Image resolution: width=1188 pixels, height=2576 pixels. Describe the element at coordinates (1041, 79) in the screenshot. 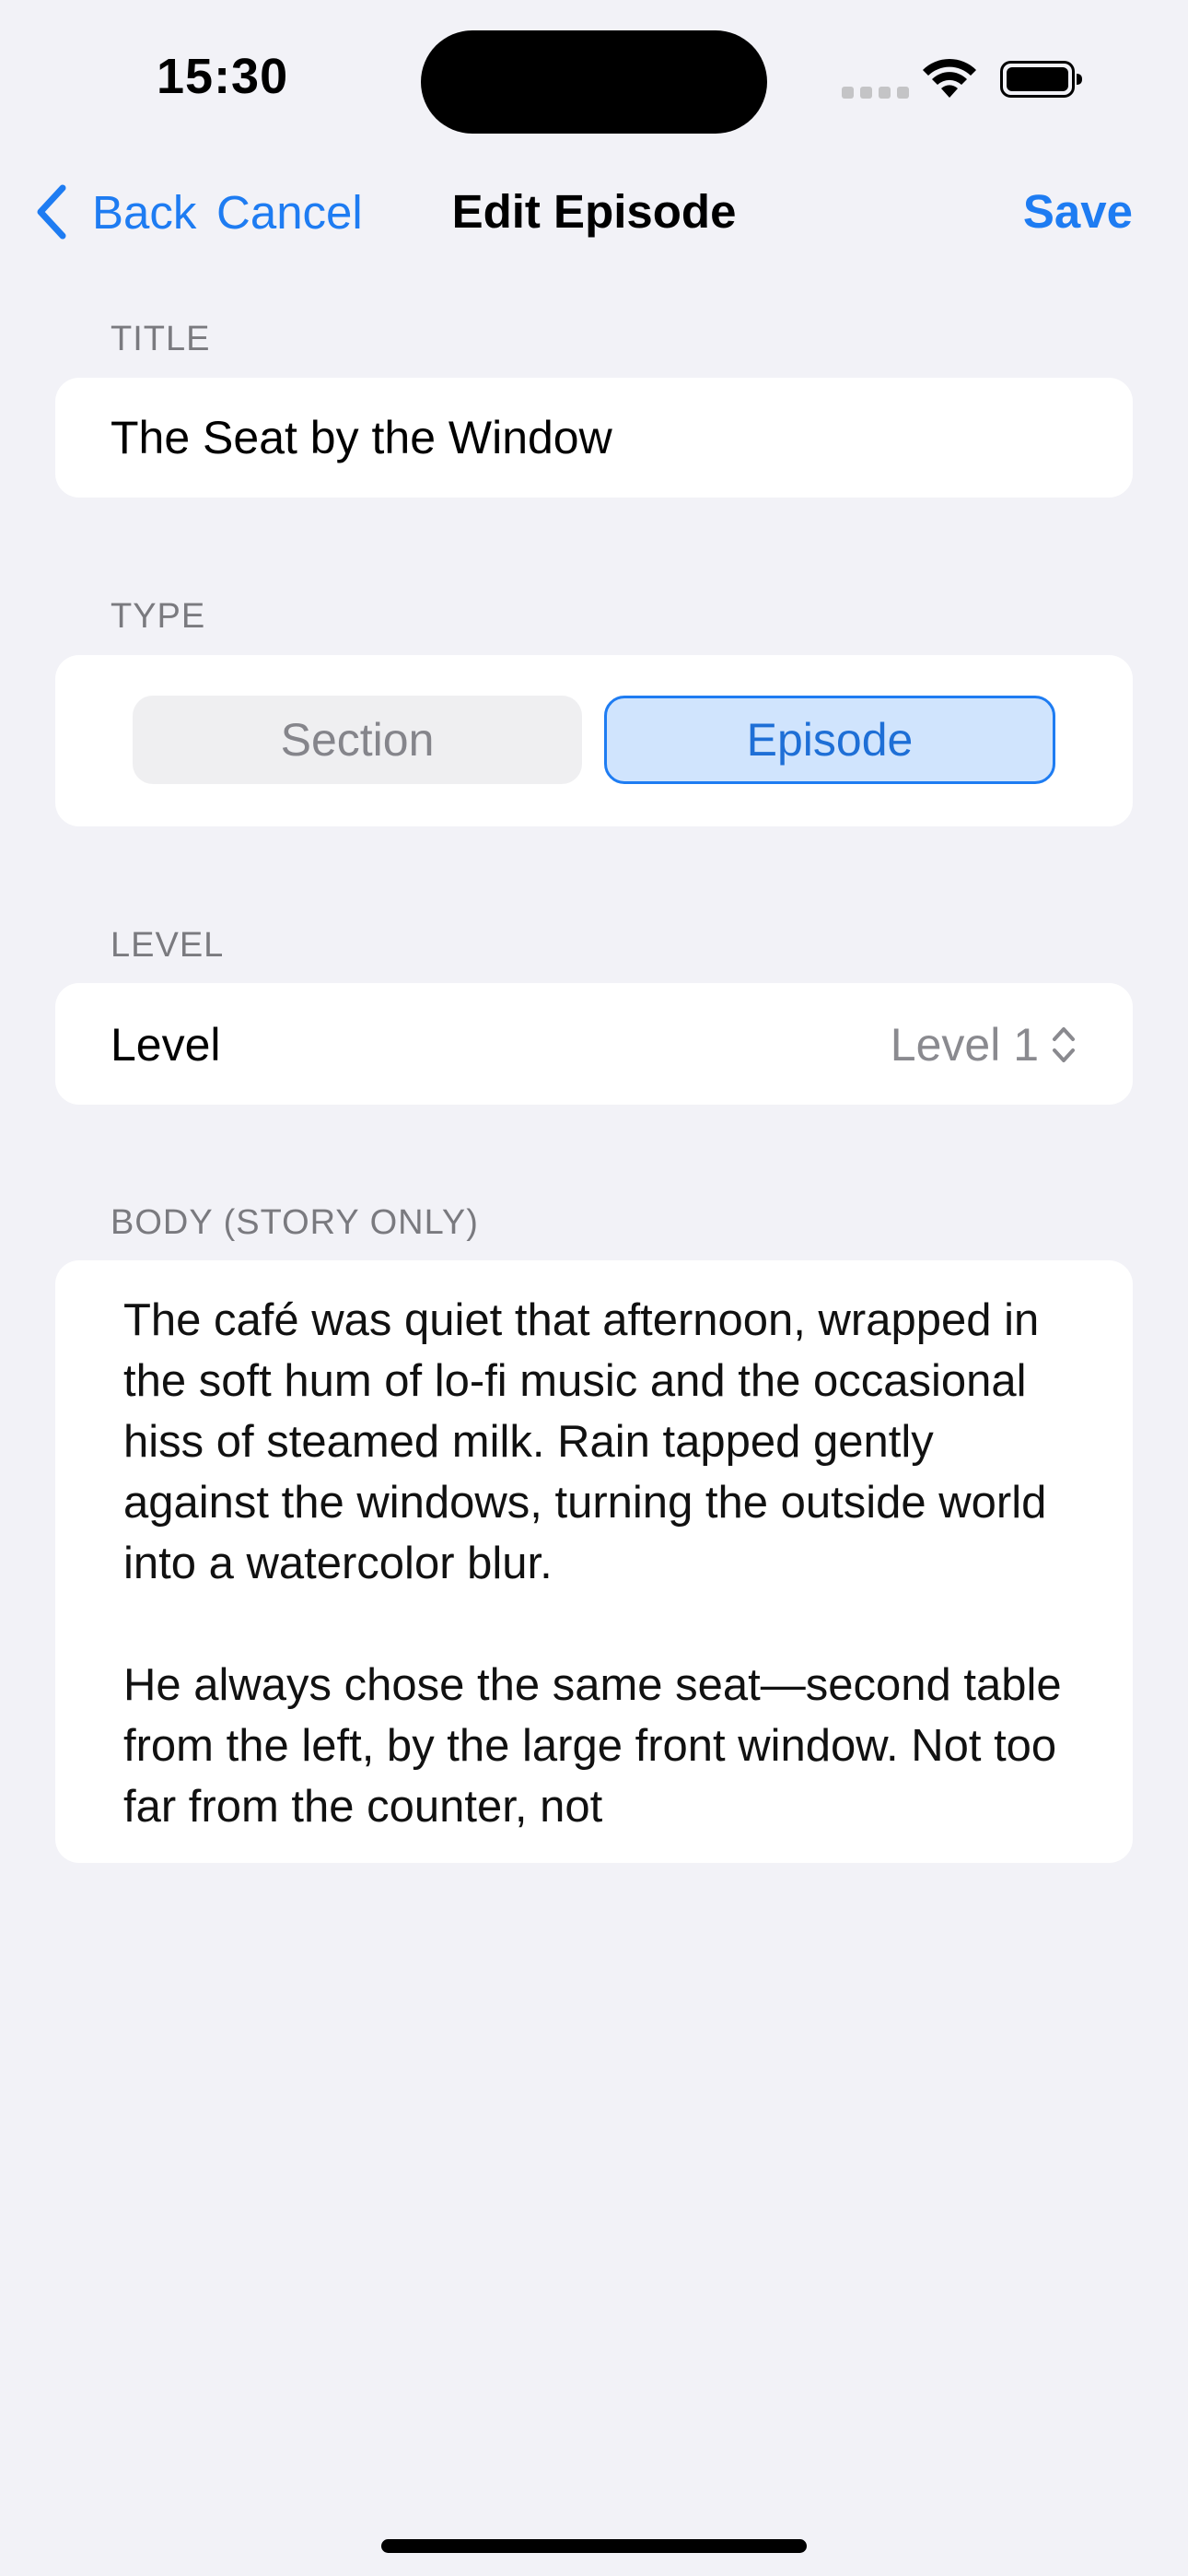

I see `battery-icon` at that location.